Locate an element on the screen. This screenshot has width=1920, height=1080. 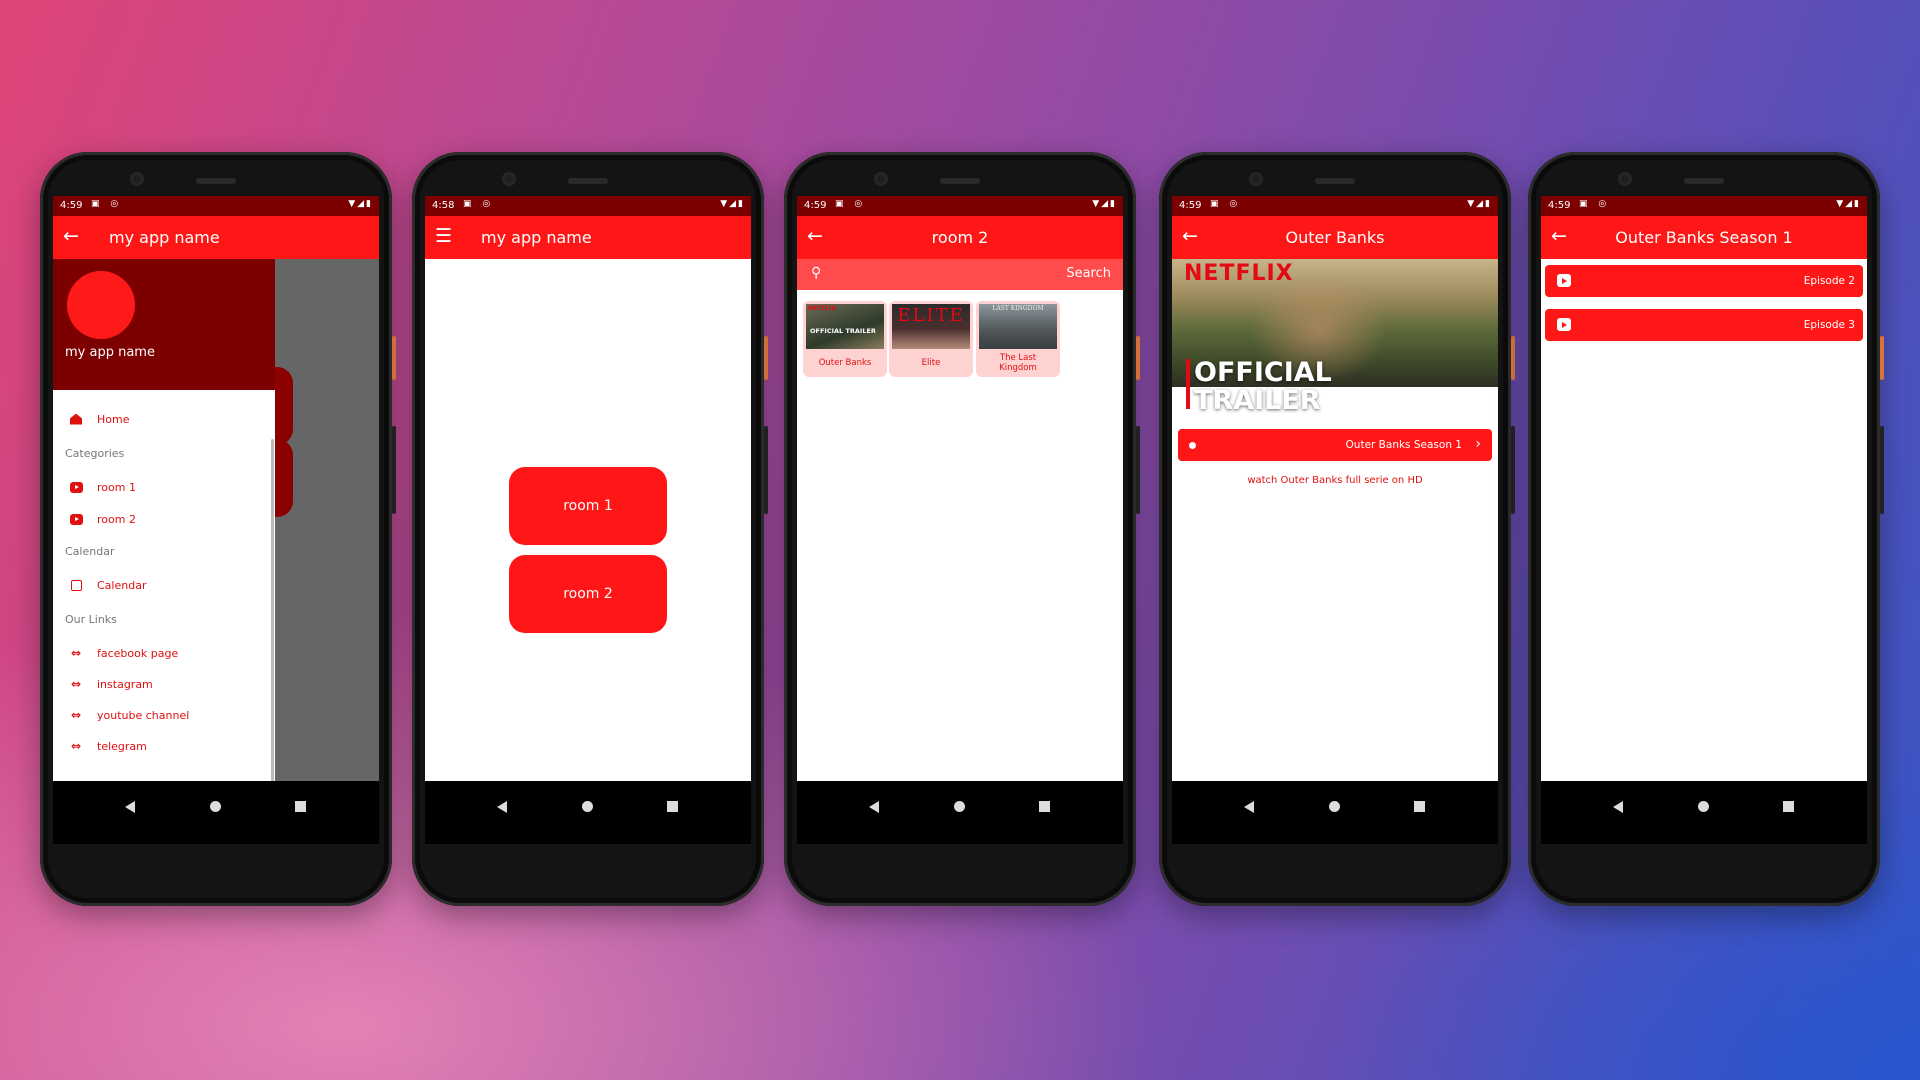
search-placeholder: Search is located at coordinates (1088, 273).